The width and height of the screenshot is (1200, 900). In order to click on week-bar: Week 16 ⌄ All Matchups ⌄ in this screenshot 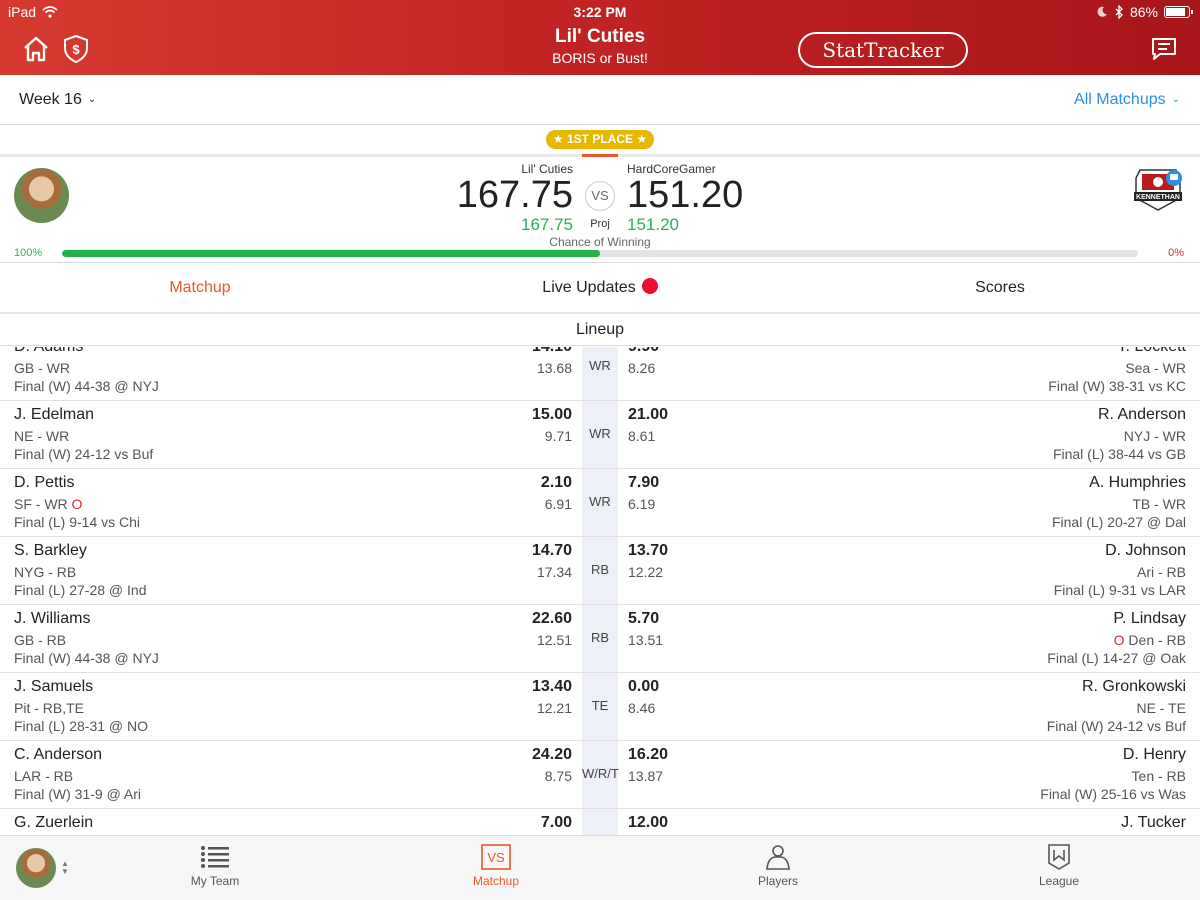, I will do `click(600, 100)`.